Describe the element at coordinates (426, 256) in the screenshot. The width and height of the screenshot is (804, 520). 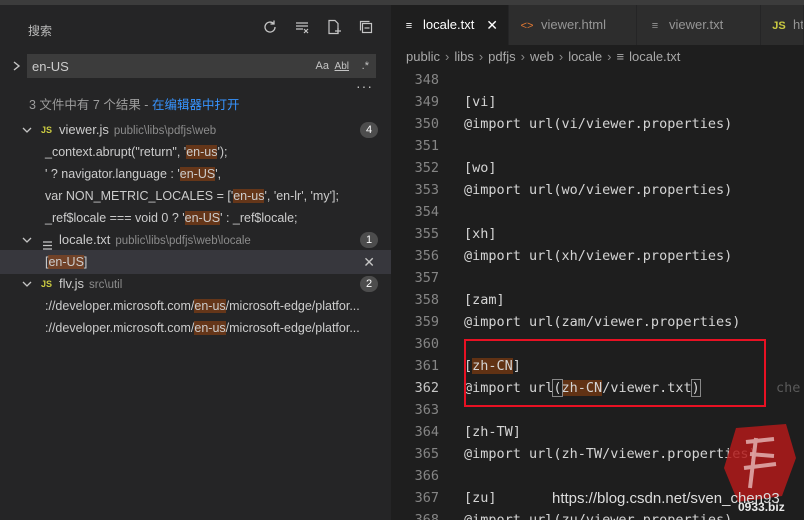
I see `line-number: 356` at that location.